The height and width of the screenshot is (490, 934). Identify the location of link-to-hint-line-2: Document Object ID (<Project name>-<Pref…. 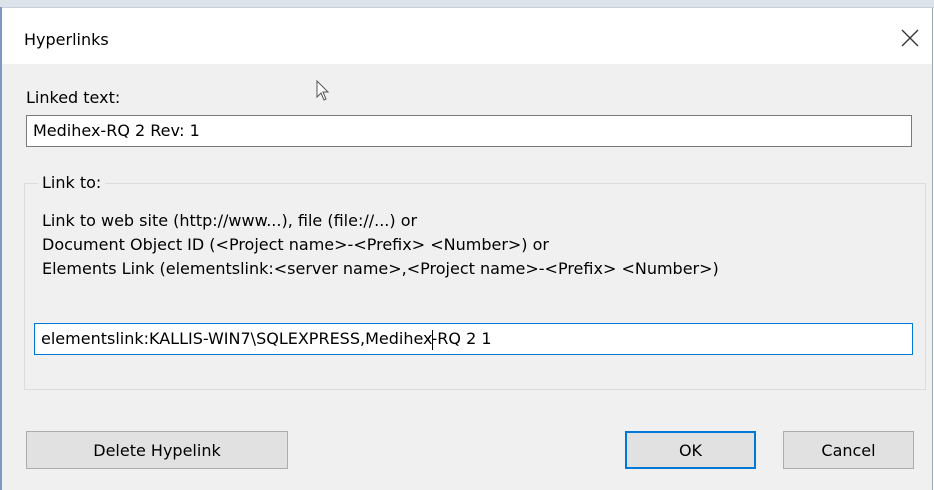
(295, 244).